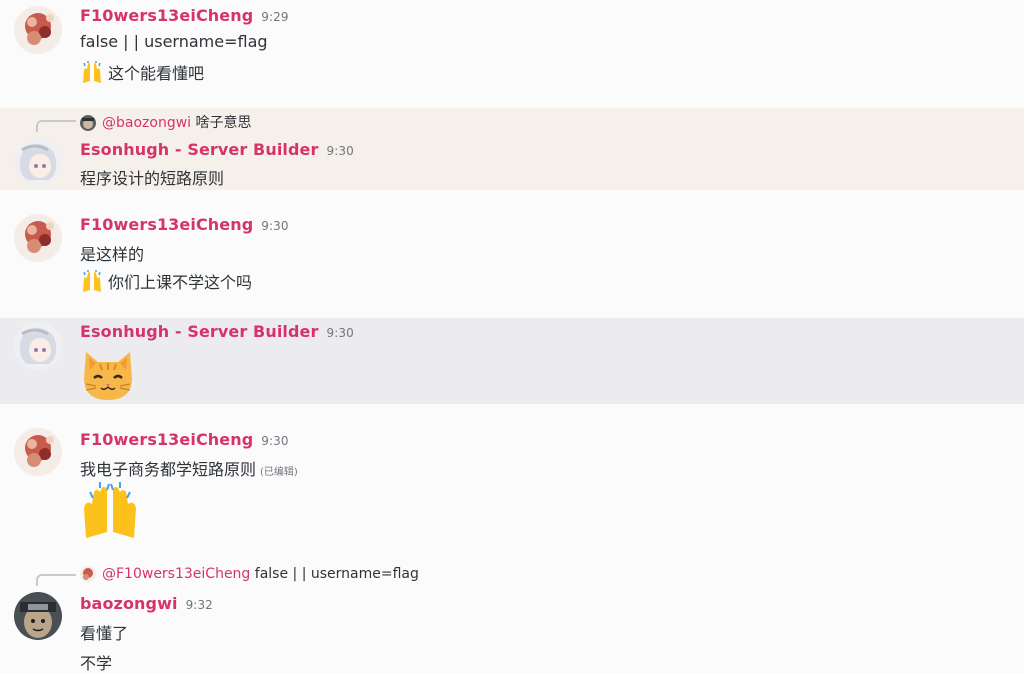 The width and height of the screenshot is (1024, 674). What do you see at coordinates (104, 633) in the screenshot?
I see `message-text: 看懂了` at bounding box center [104, 633].